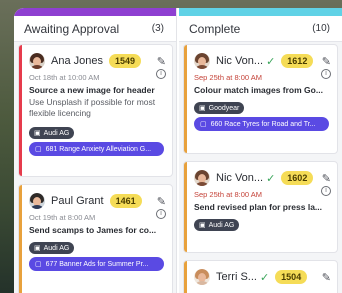 Image resolution: width=342 pixels, height=293 pixels. I want to click on column-count: (3), so click(157, 28).